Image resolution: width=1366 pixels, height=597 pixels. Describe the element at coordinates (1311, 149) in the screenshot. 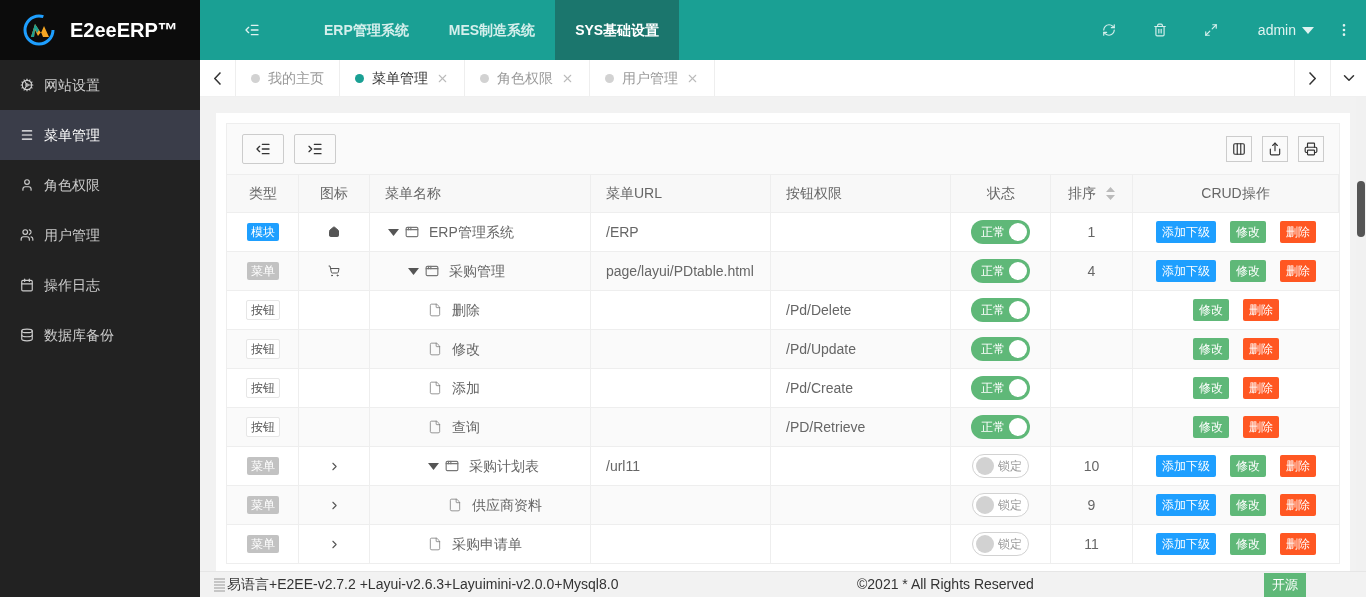

I see `print-button` at that location.